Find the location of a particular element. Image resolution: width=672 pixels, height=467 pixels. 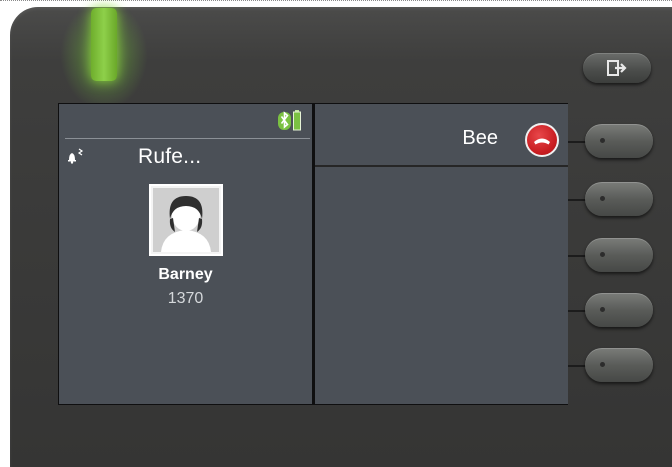

logout-icon is located at coordinates (617, 68).